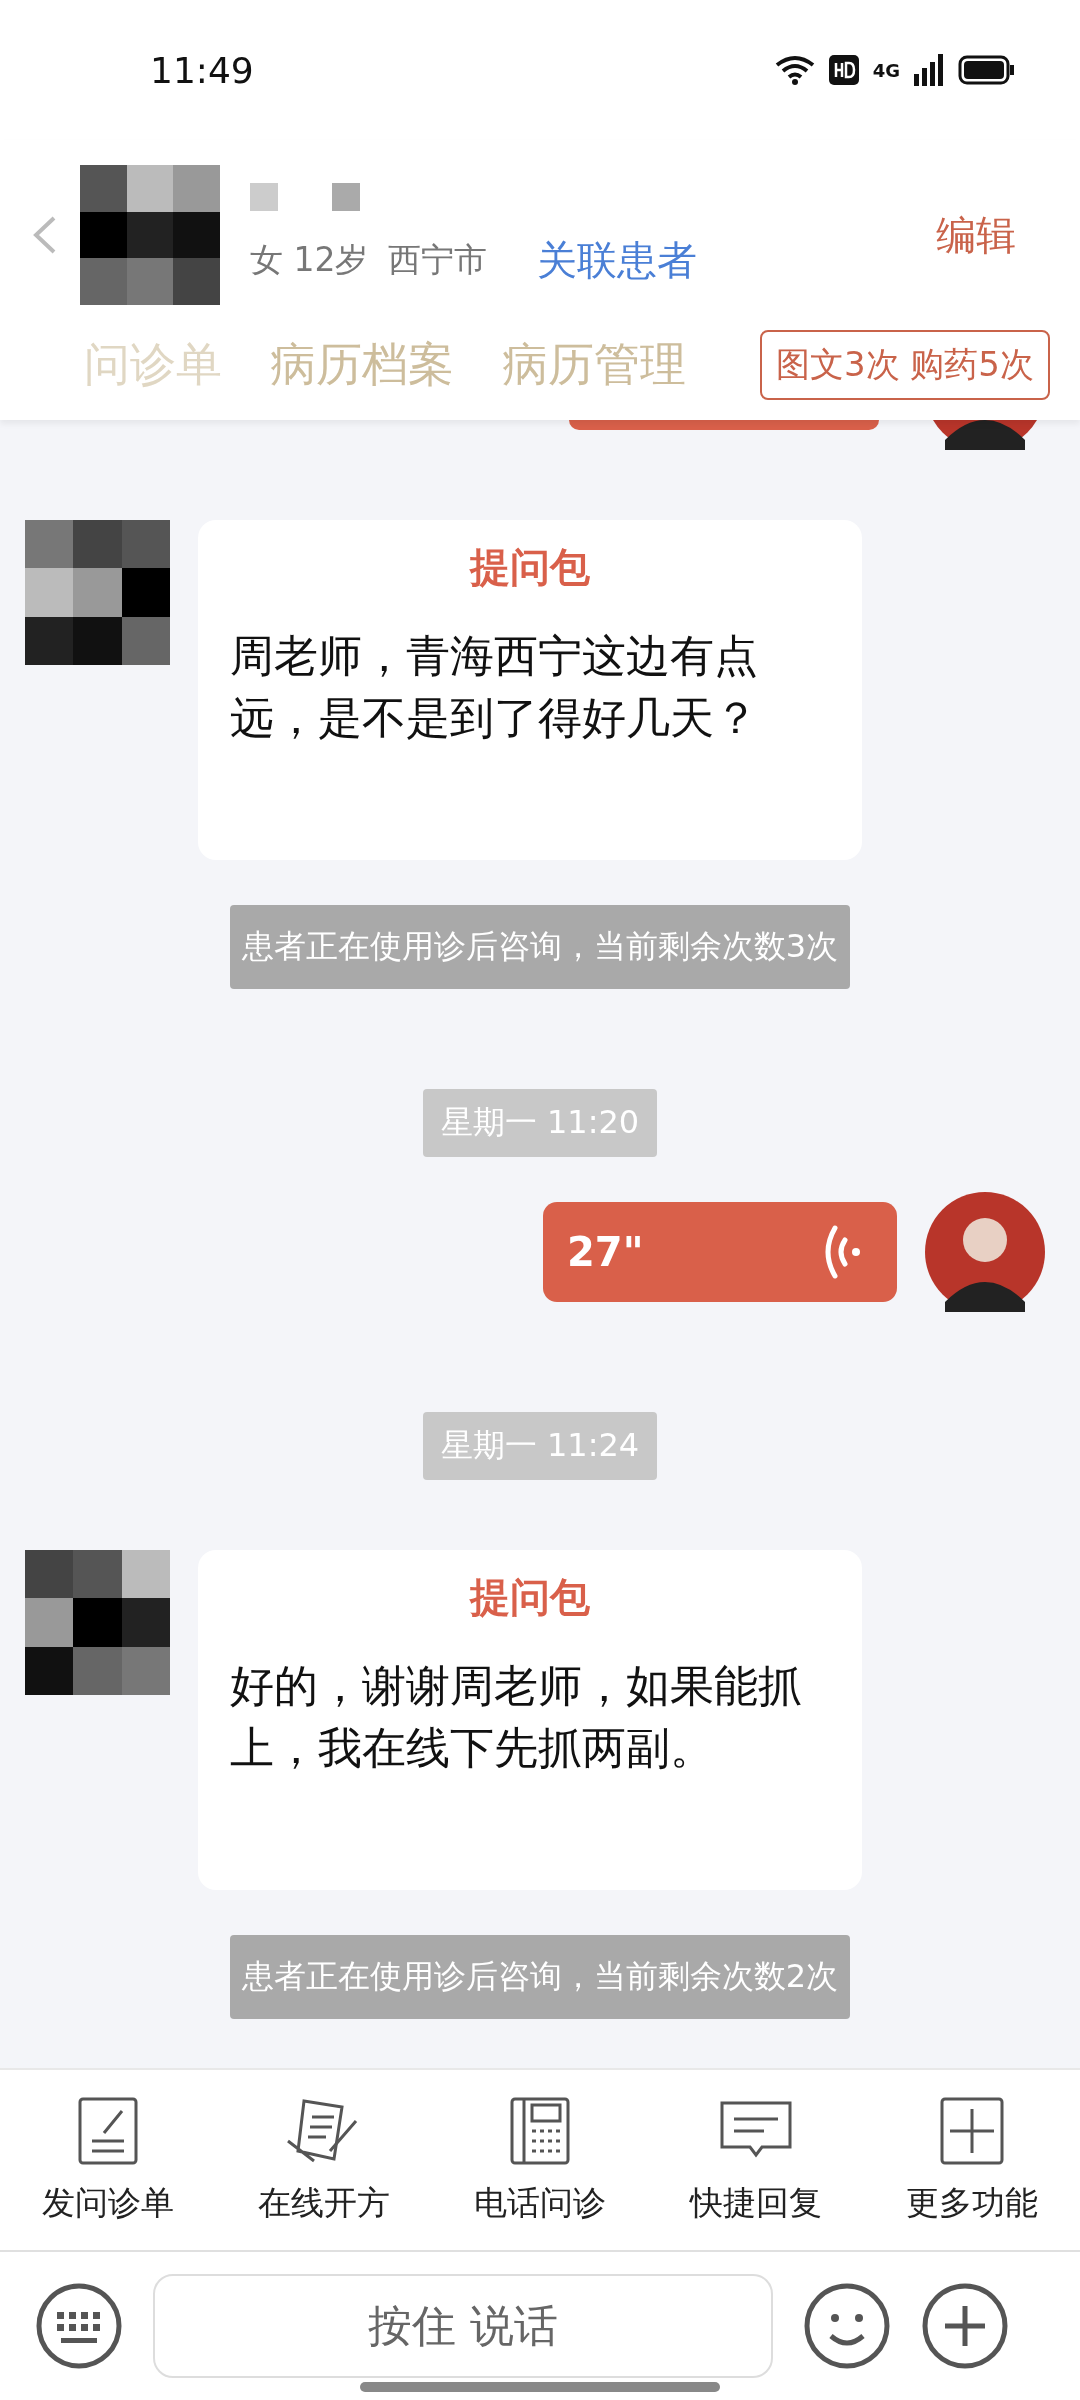 Image resolution: width=1080 pixels, height=2400 pixels. Describe the element at coordinates (540, 947) in the screenshot. I see `system-notice: 患者正在使用诊后咨询，当前剩余次数3次` at that location.